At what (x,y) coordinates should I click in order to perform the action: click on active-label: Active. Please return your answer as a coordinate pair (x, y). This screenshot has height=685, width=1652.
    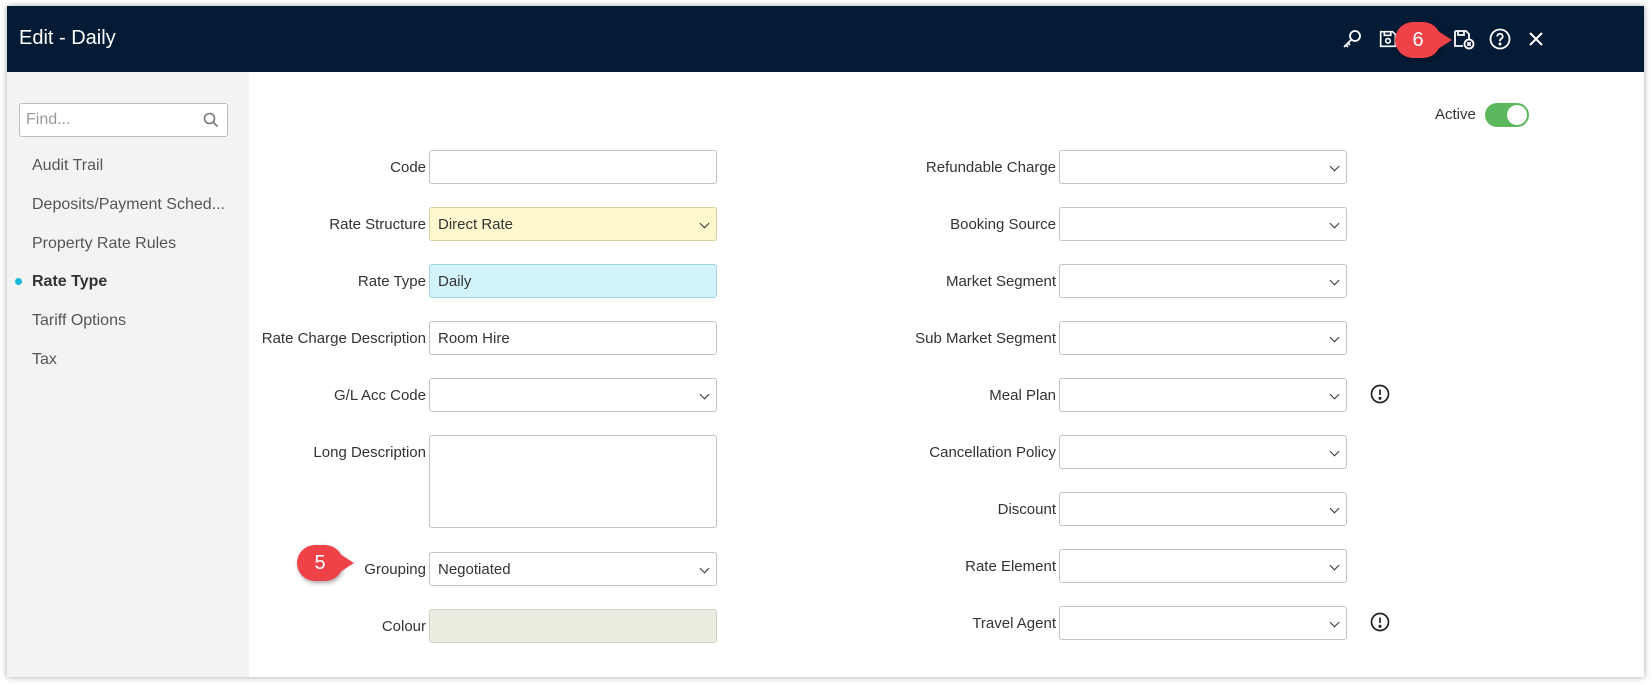
    Looking at the image, I should click on (1455, 114).